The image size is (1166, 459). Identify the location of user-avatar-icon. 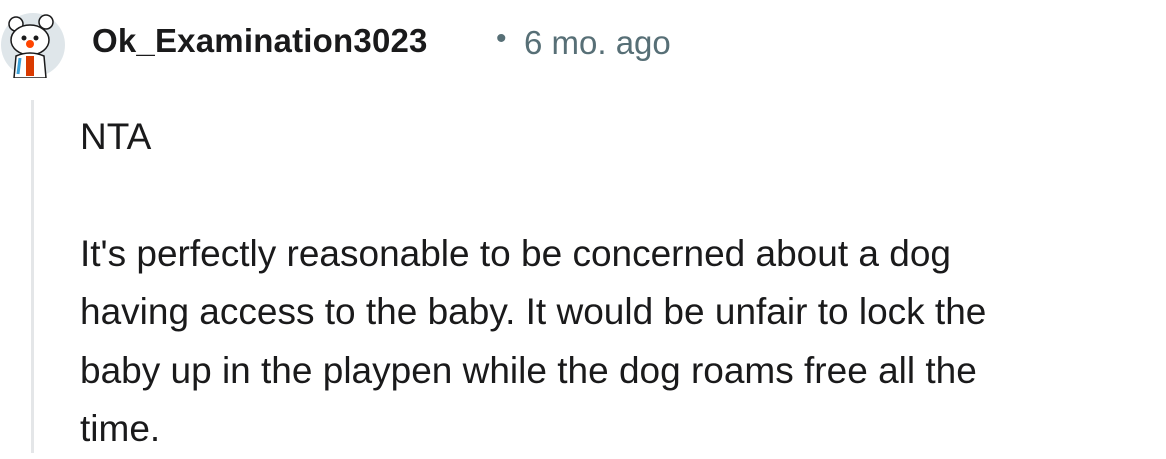
(33, 45).